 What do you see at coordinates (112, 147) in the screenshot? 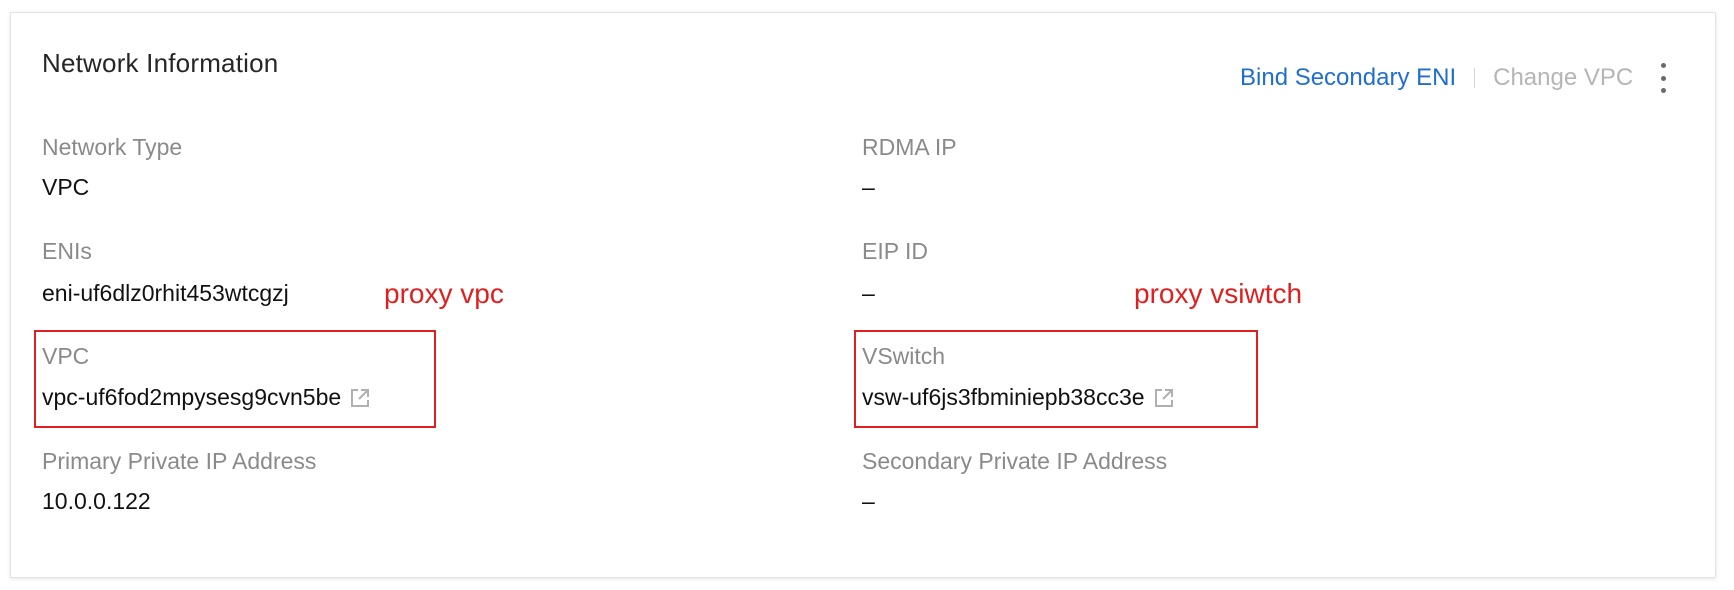
I see `network-type-label: Network Type` at bounding box center [112, 147].